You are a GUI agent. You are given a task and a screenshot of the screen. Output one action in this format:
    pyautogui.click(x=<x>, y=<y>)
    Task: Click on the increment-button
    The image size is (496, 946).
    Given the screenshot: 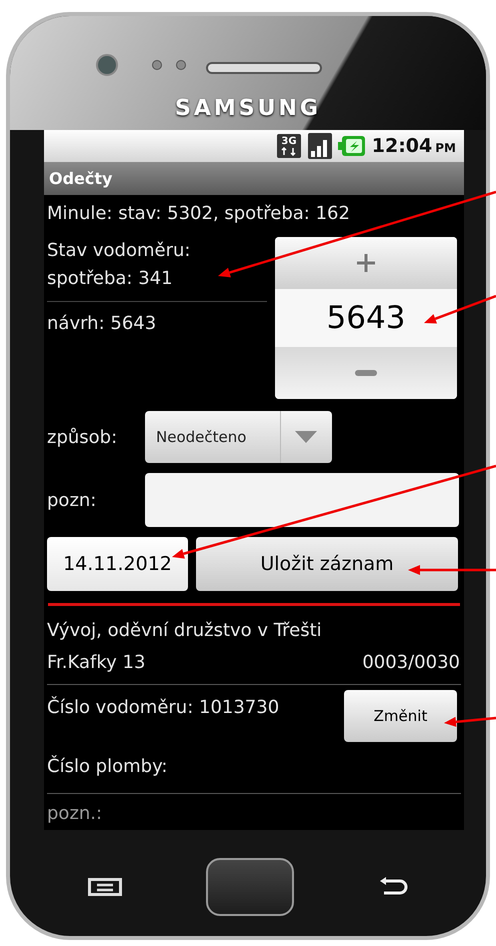 What is the action you would take?
    pyautogui.click(x=366, y=263)
    